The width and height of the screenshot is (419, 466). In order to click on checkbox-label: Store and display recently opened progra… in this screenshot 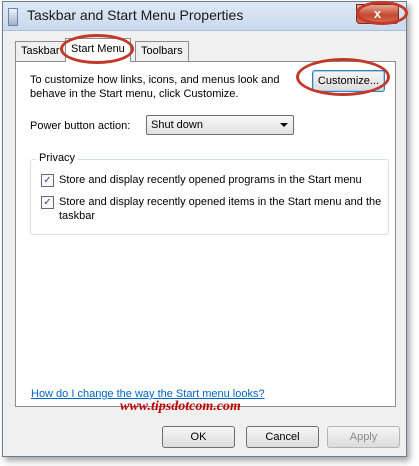, I will do `click(210, 180)`.